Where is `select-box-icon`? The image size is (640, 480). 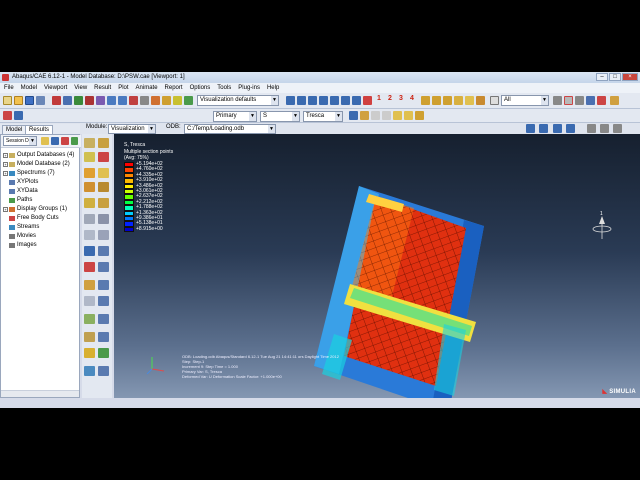 select-box-icon is located at coordinates (568, 100).